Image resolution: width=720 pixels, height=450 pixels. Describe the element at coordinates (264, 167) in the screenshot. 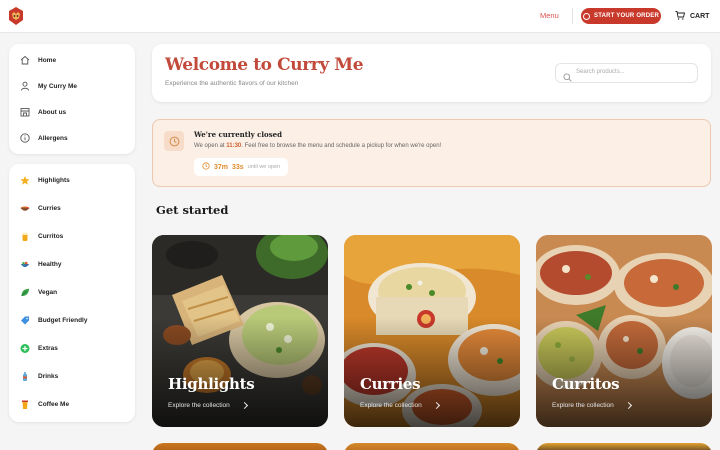

I see `countdown-suffix: until we open` at that location.